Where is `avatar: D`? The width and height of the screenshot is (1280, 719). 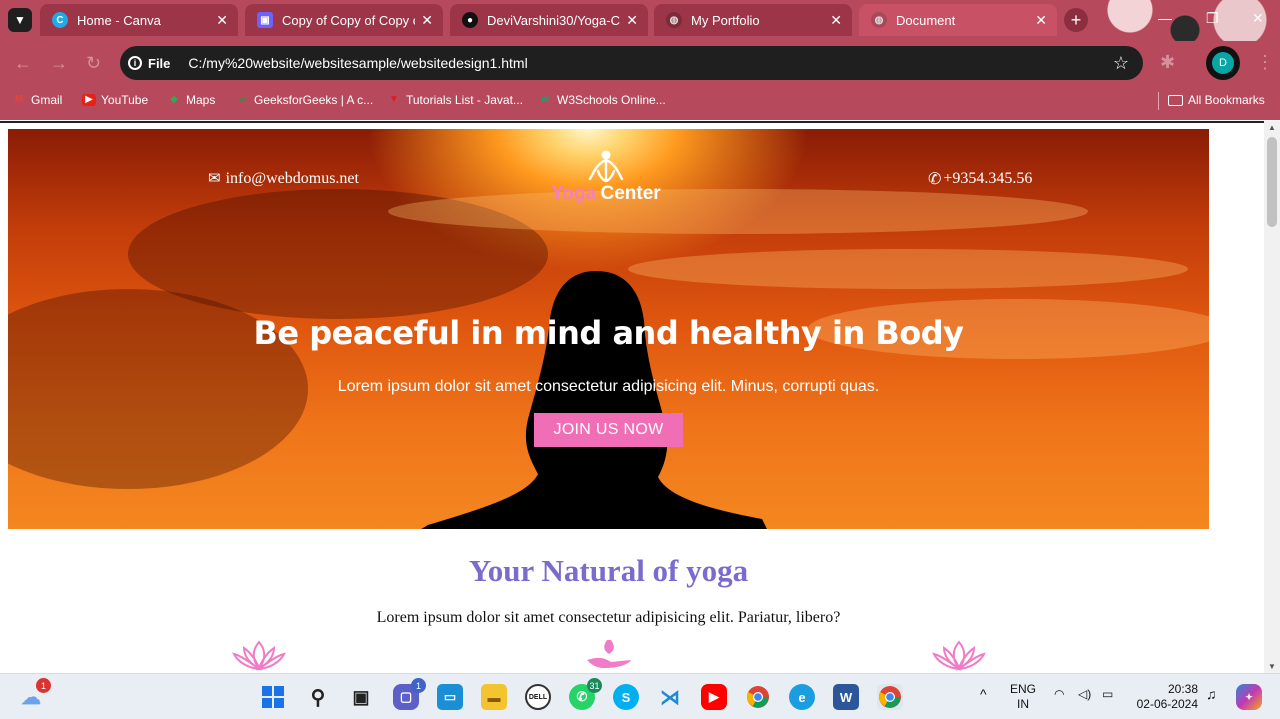
avatar: D is located at coordinates (1223, 63).